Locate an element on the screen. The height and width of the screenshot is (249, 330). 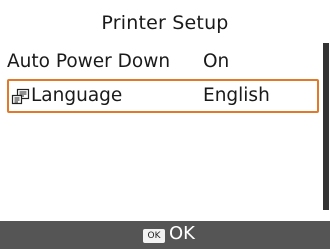
scrollbar is located at coordinates (326, 126).